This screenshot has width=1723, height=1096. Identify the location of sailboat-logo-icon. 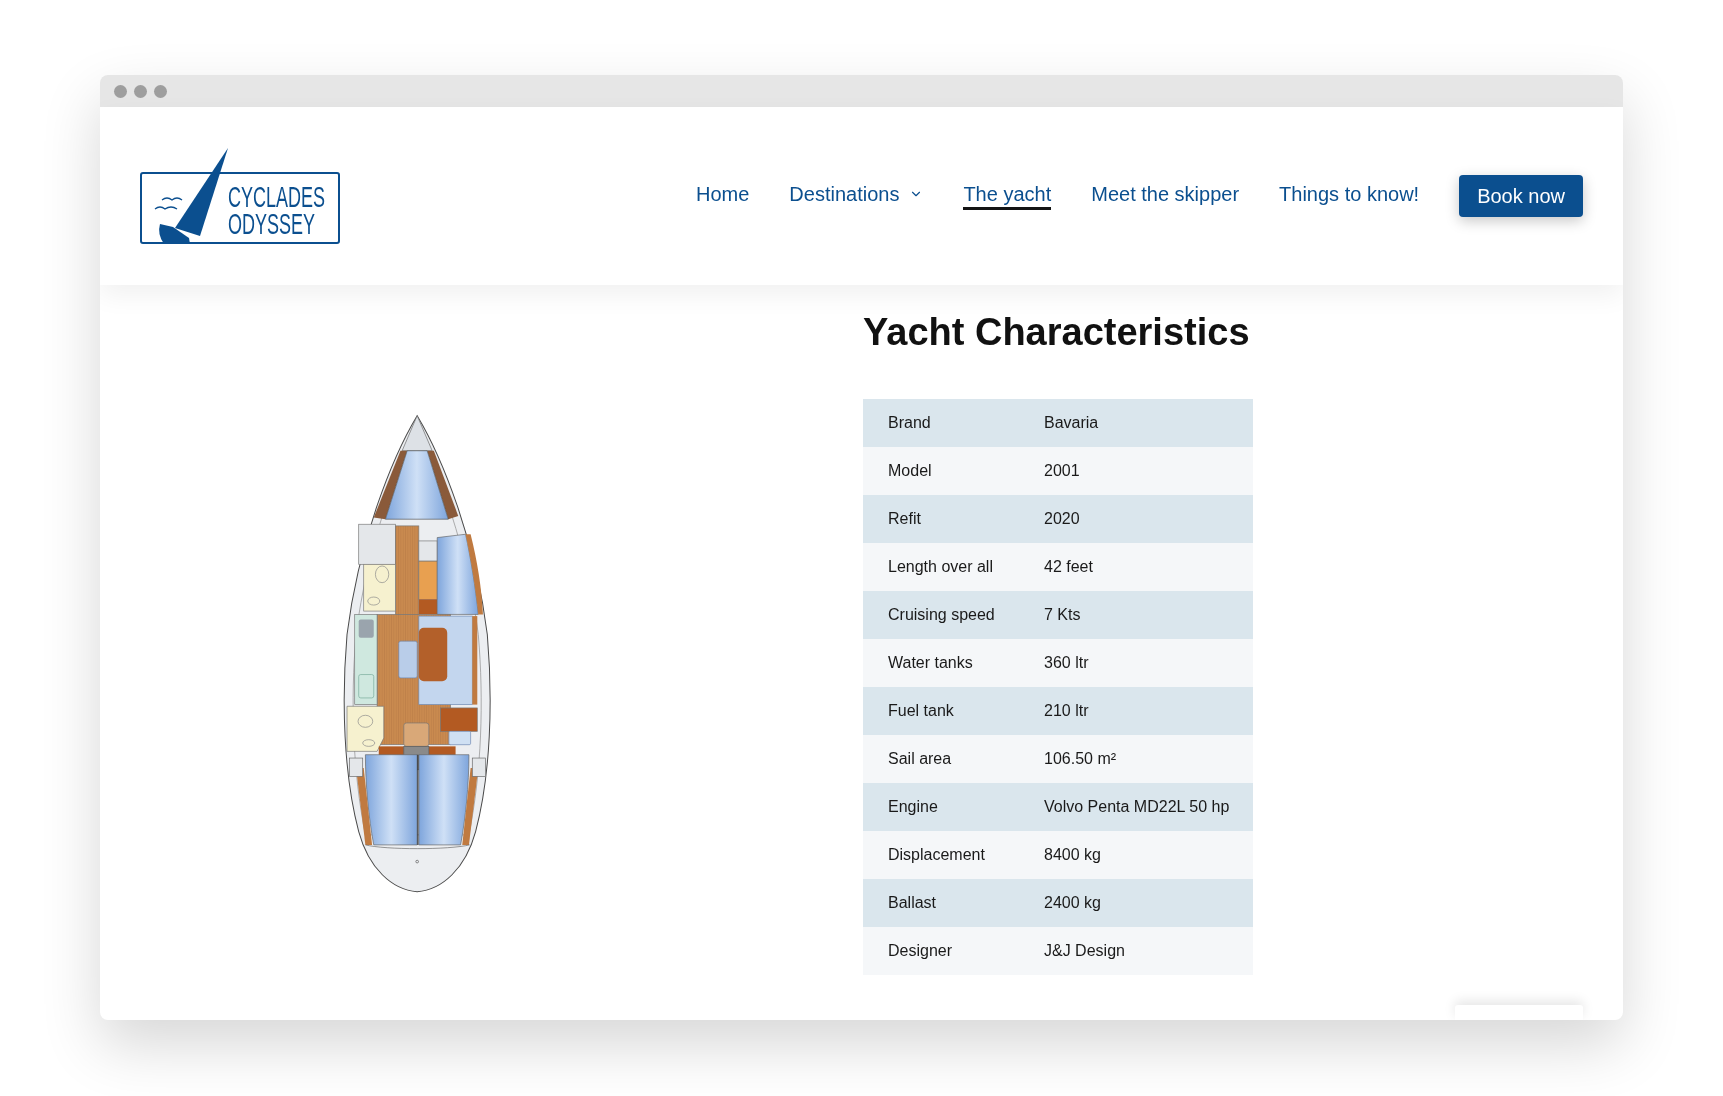
(240, 196).